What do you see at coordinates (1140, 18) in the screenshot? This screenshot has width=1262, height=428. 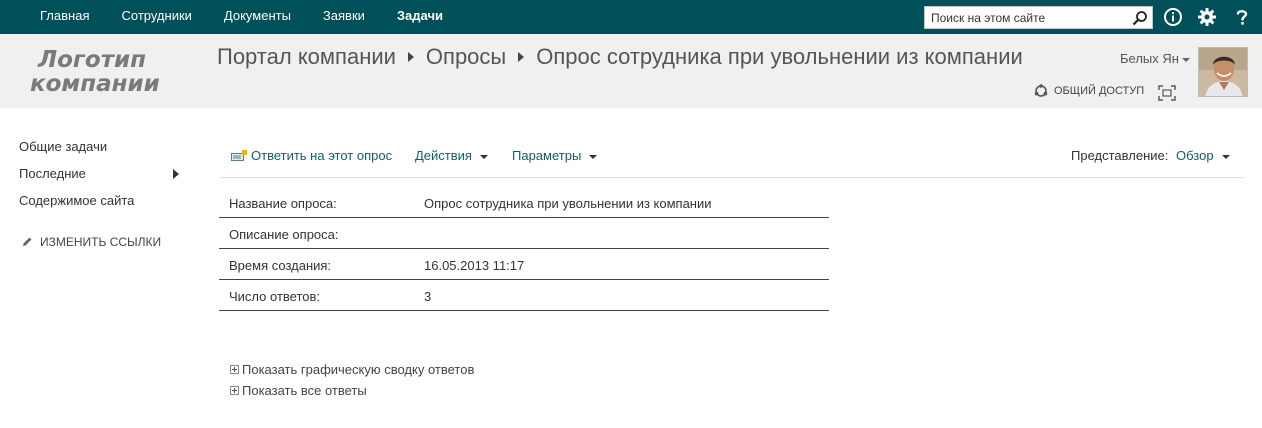 I see `search-icon` at bounding box center [1140, 18].